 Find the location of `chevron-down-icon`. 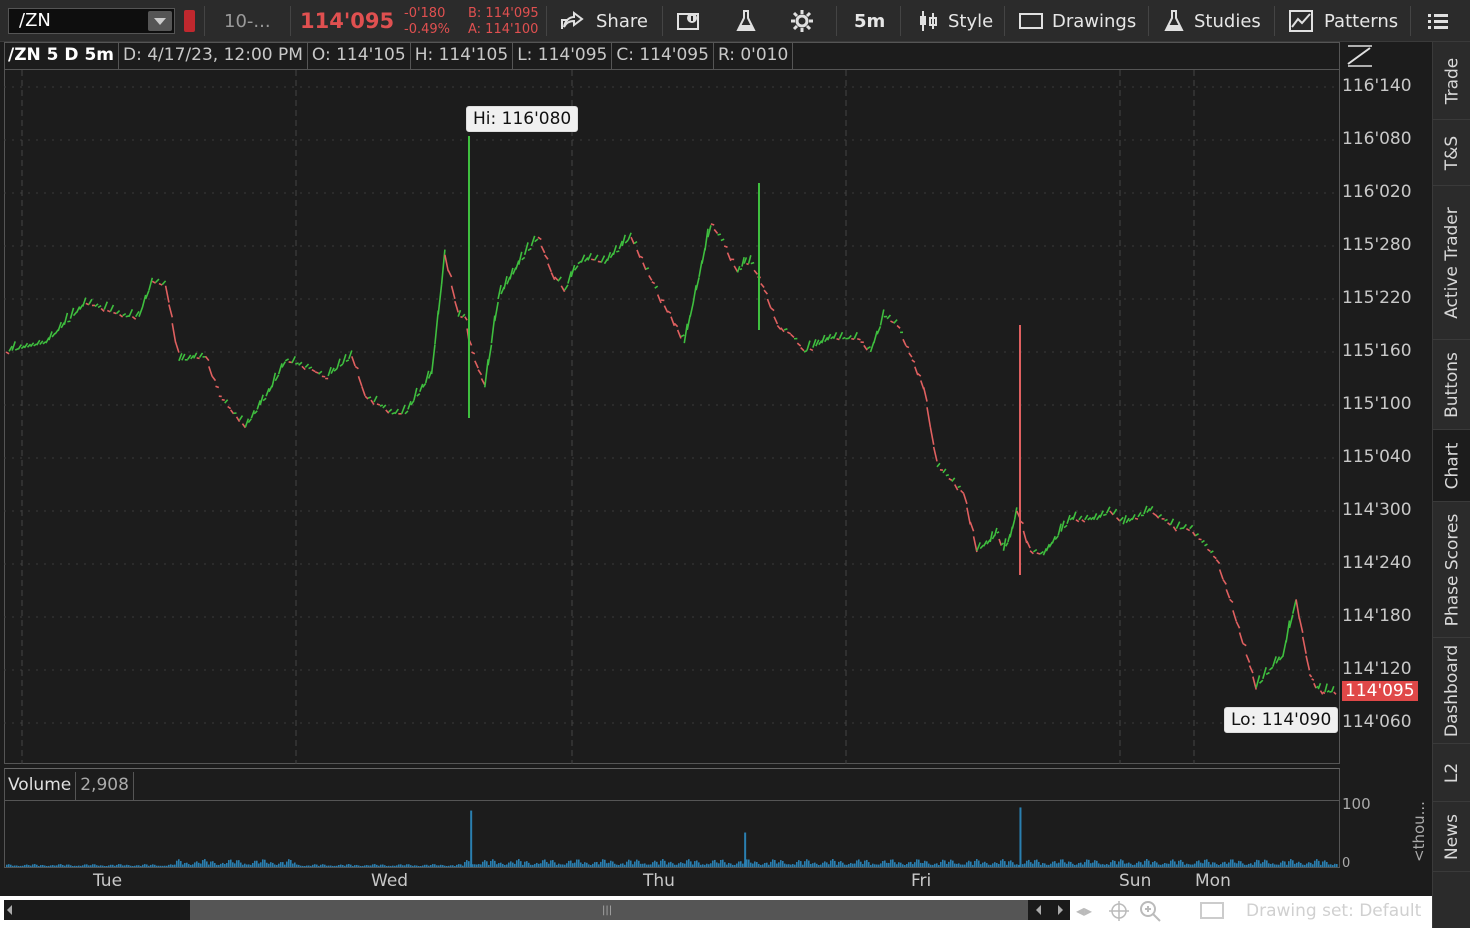

chevron-down-icon is located at coordinates (160, 21).